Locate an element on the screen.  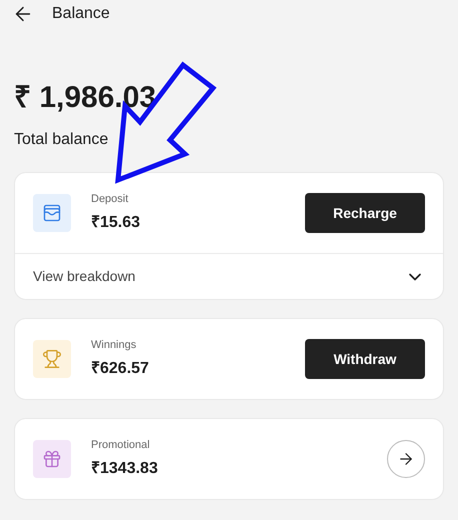
next-button is located at coordinates (406, 459).